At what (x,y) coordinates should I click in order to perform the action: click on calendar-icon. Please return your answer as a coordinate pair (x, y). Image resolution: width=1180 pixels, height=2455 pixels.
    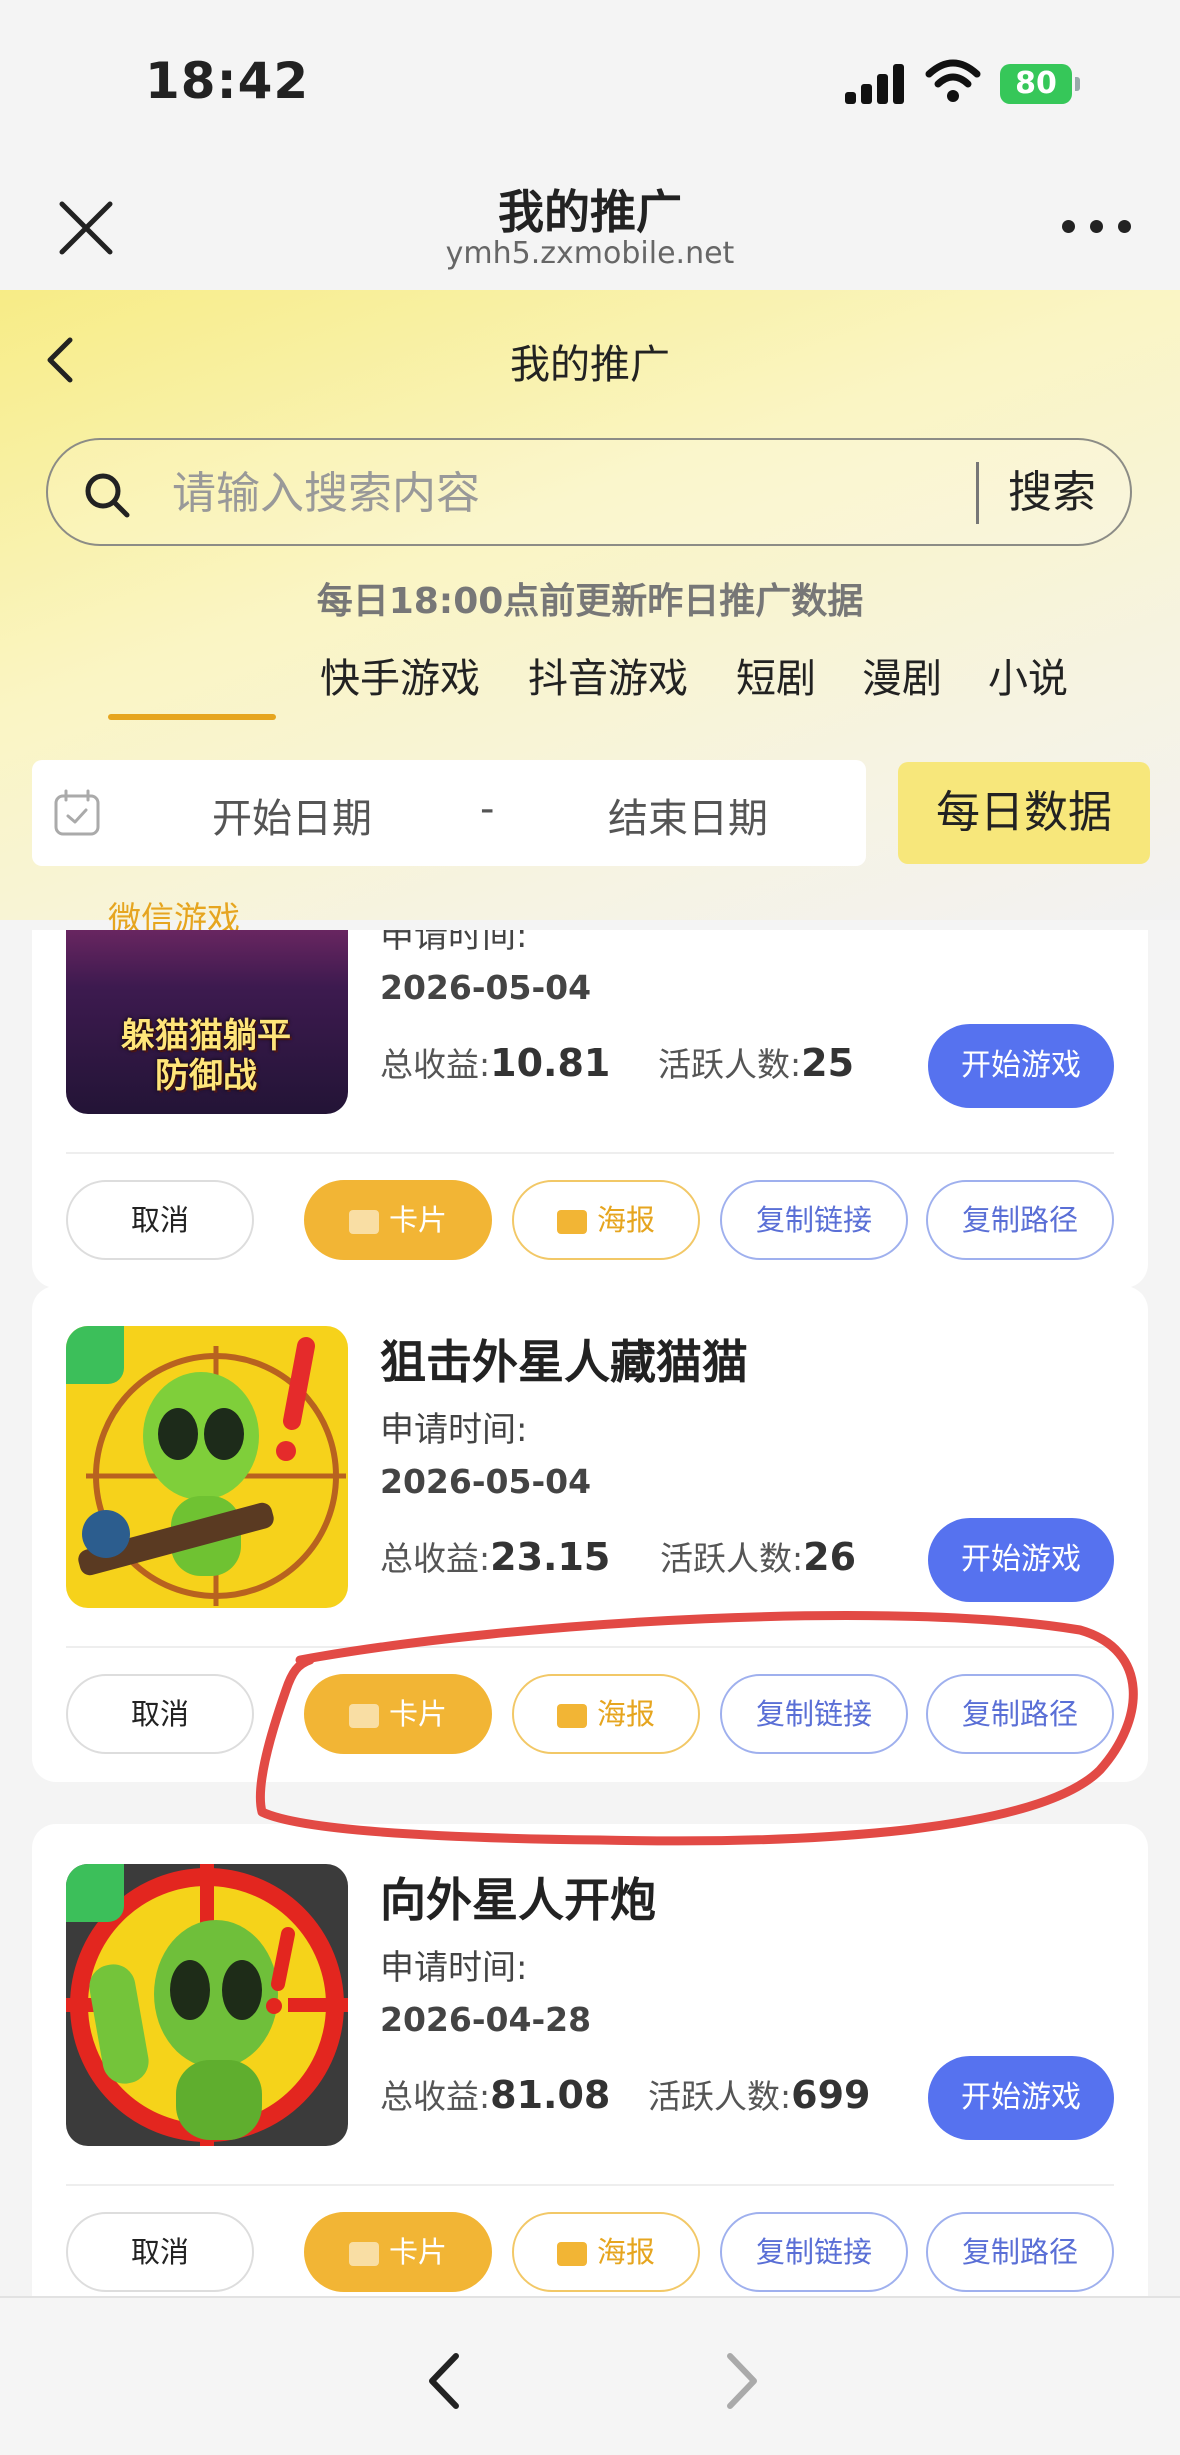
    Looking at the image, I should click on (77, 812).